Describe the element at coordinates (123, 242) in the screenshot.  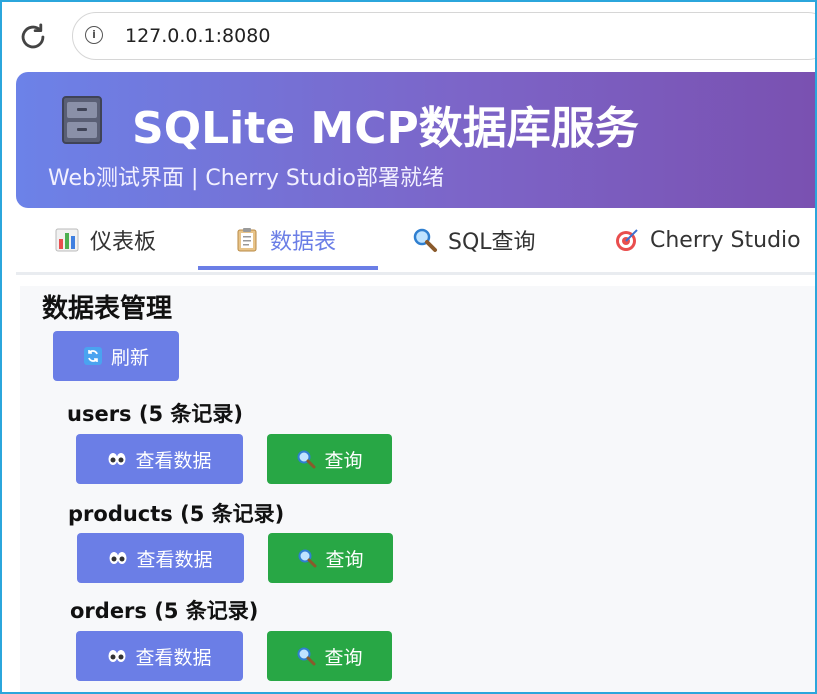
I see `tab-label: 仪表板` at that location.